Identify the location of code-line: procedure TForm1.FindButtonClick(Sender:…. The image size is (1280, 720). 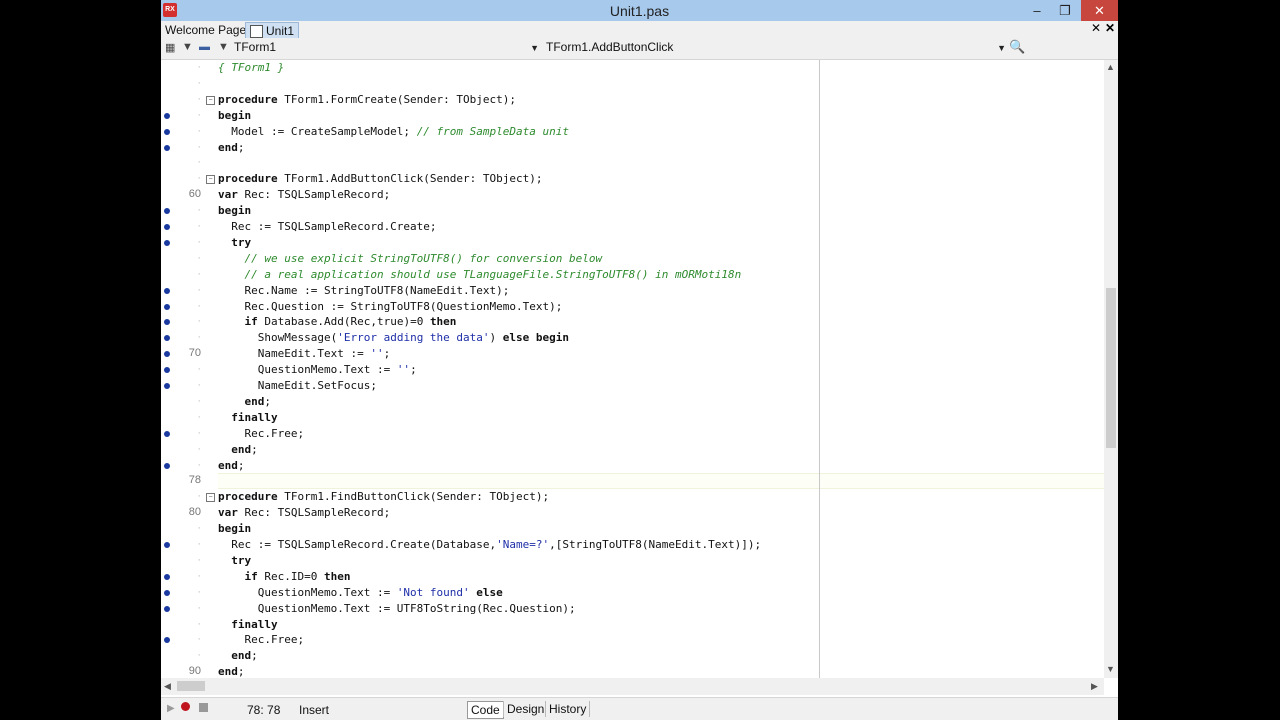
(383, 497).